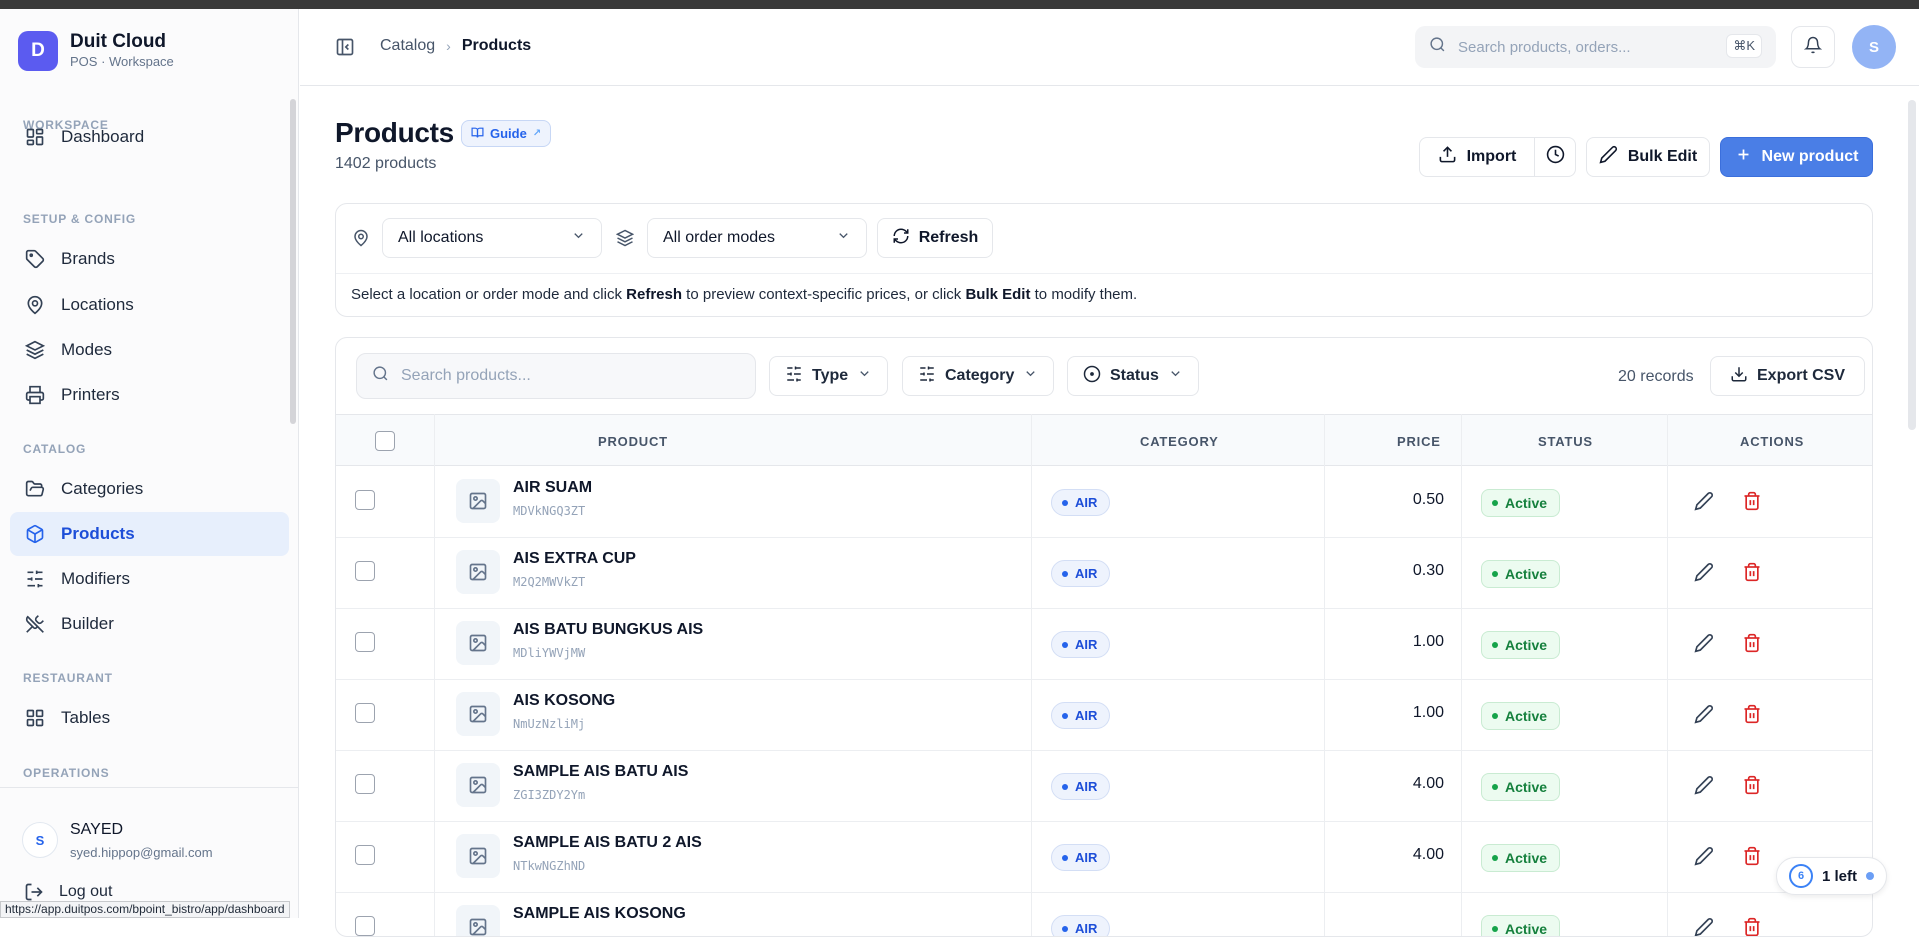 This screenshot has width=1919, height=937. I want to click on type-filter-button: Type, so click(829, 376).